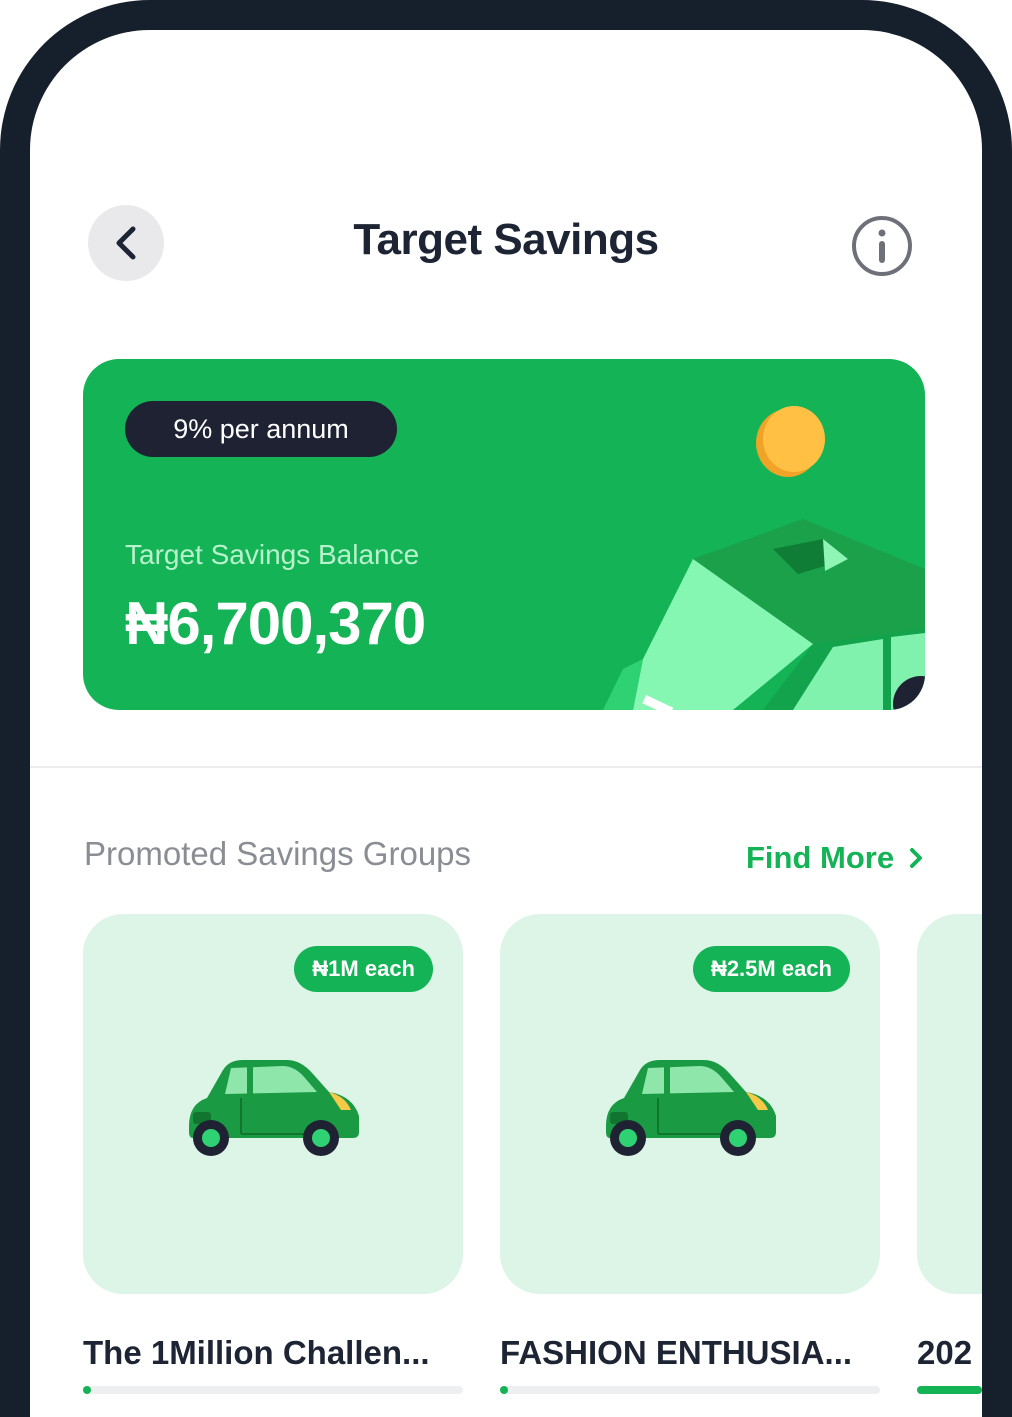  I want to click on page-title: Target Savings, so click(506, 239).